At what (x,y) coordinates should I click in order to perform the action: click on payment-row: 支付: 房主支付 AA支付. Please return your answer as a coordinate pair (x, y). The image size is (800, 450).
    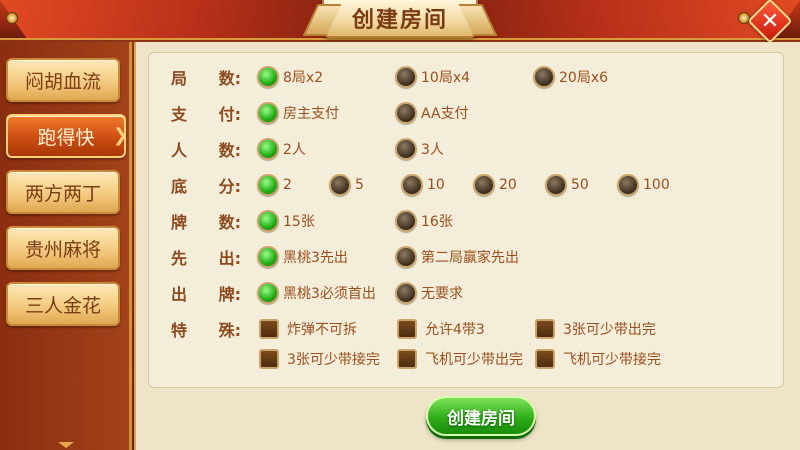
    Looking at the image, I should click on (466, 113).